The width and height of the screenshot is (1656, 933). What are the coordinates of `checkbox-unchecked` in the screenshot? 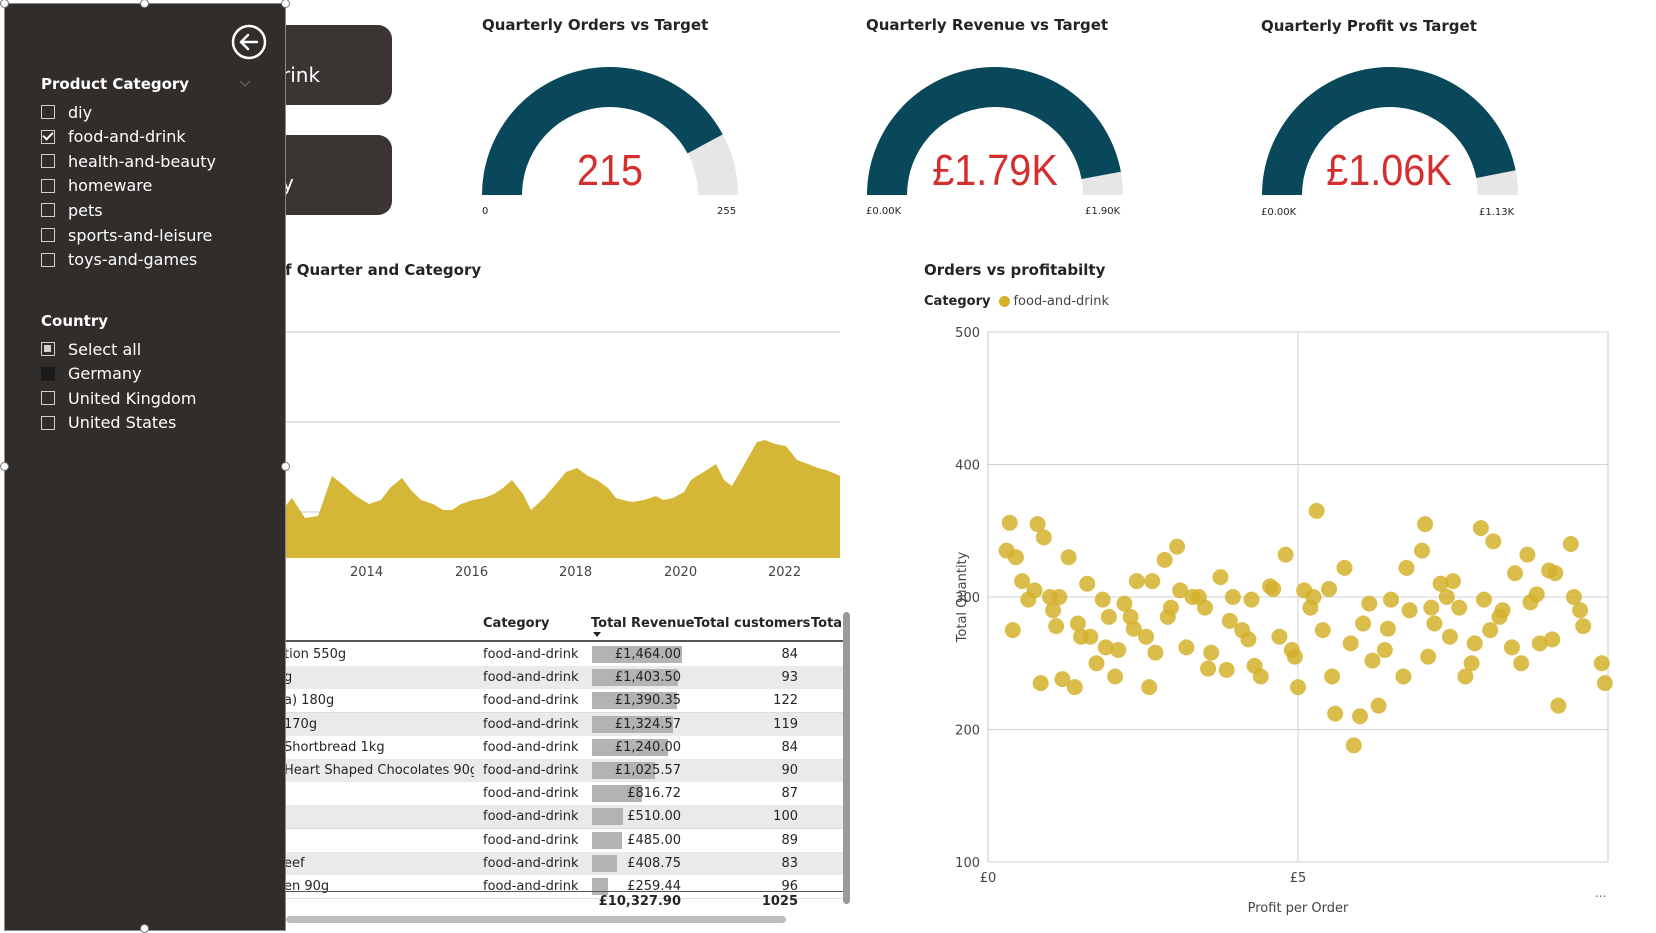 It's located at (48, 422).